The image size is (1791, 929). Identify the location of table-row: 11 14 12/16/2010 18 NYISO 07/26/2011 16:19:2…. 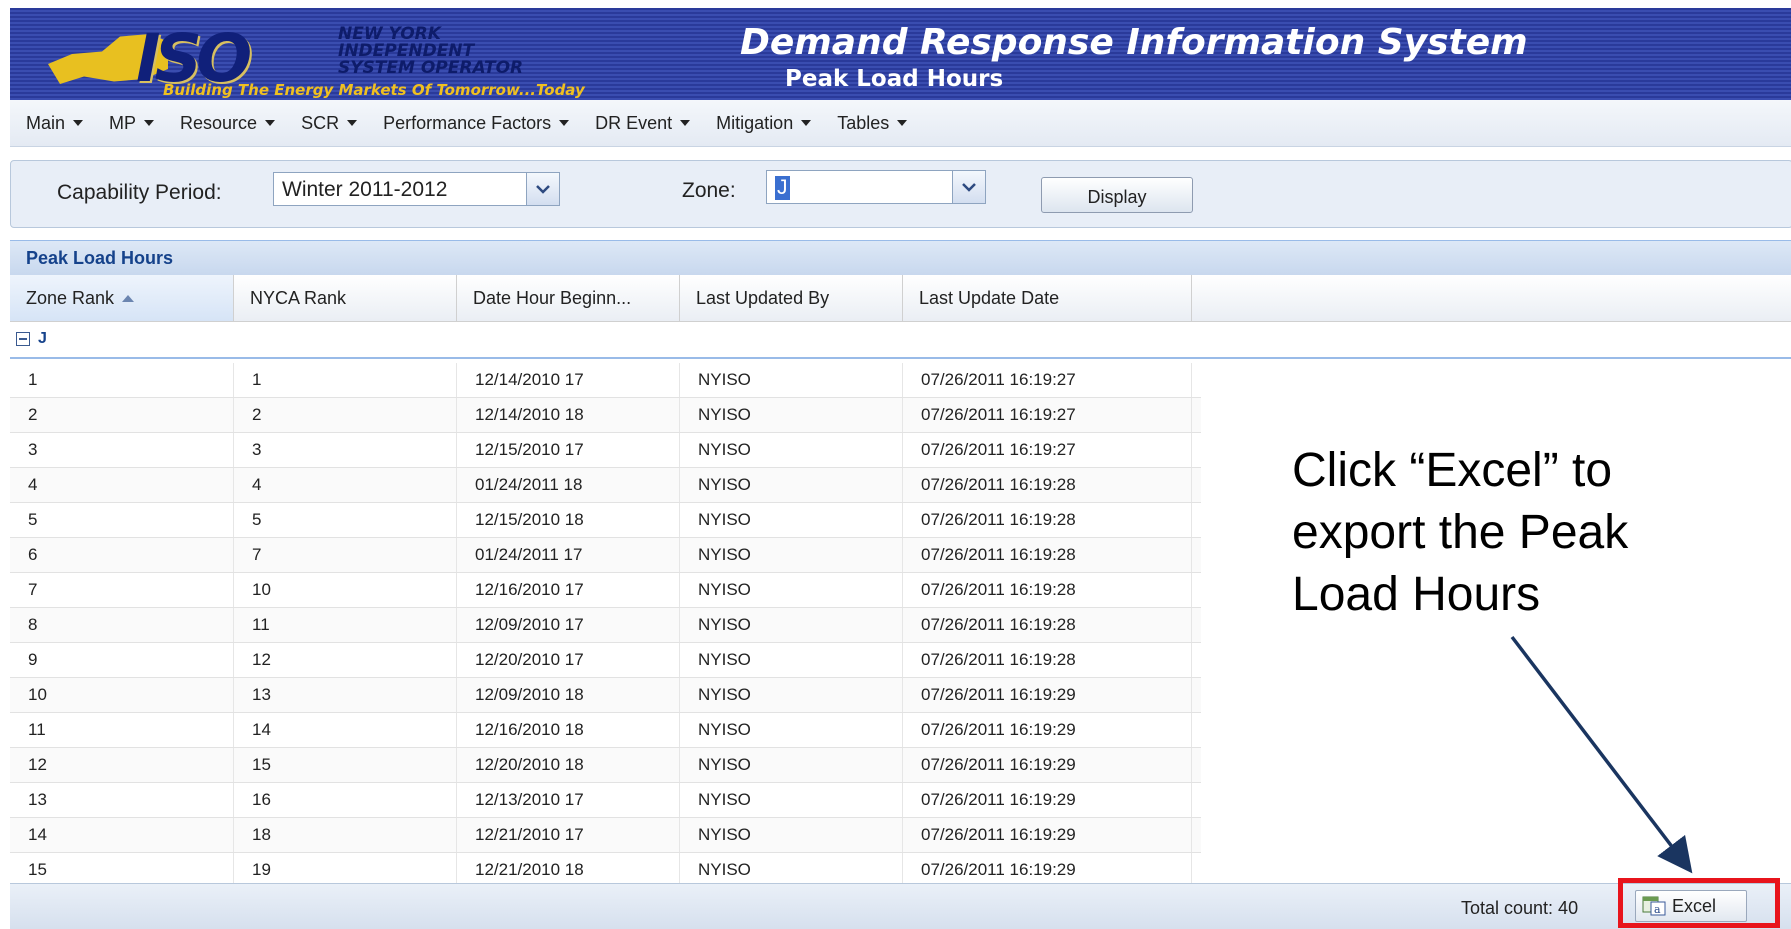
(605, 730).